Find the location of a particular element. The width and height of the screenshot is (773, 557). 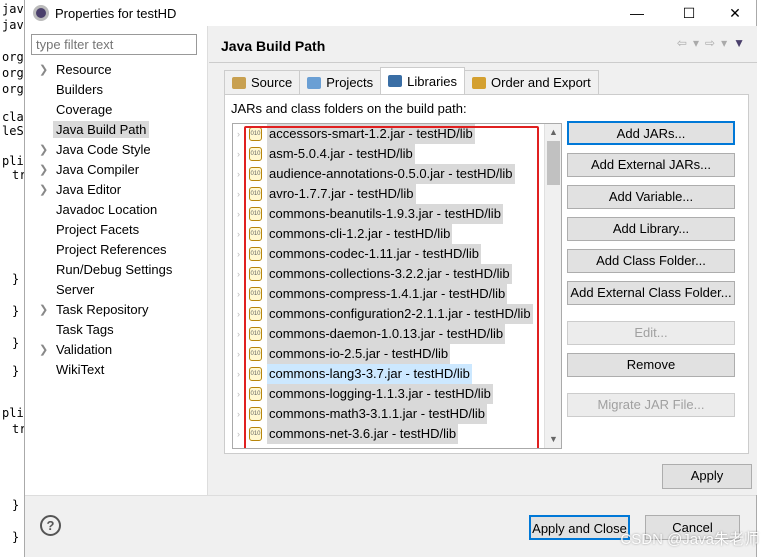

forward-dropdown-icon: ▾ is located at coordinates (724, 43).